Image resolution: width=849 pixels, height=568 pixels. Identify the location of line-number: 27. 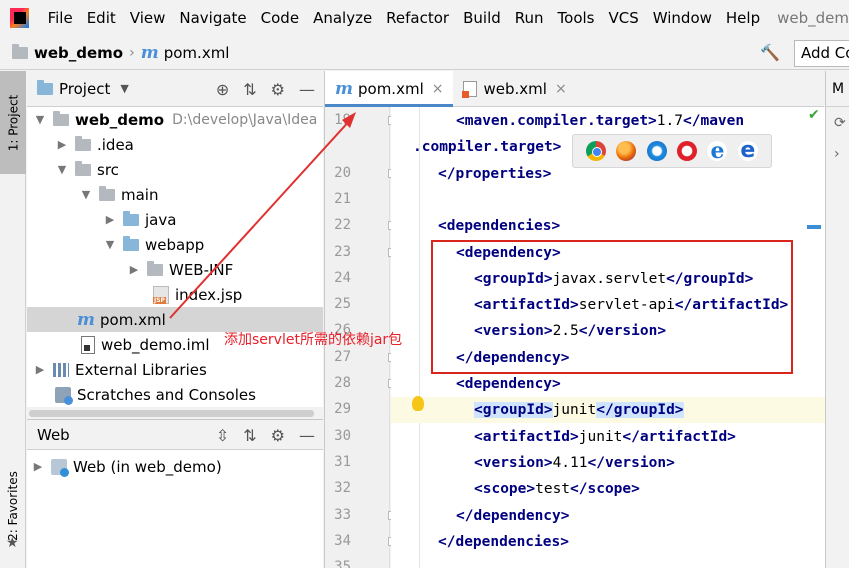
(342, 356).